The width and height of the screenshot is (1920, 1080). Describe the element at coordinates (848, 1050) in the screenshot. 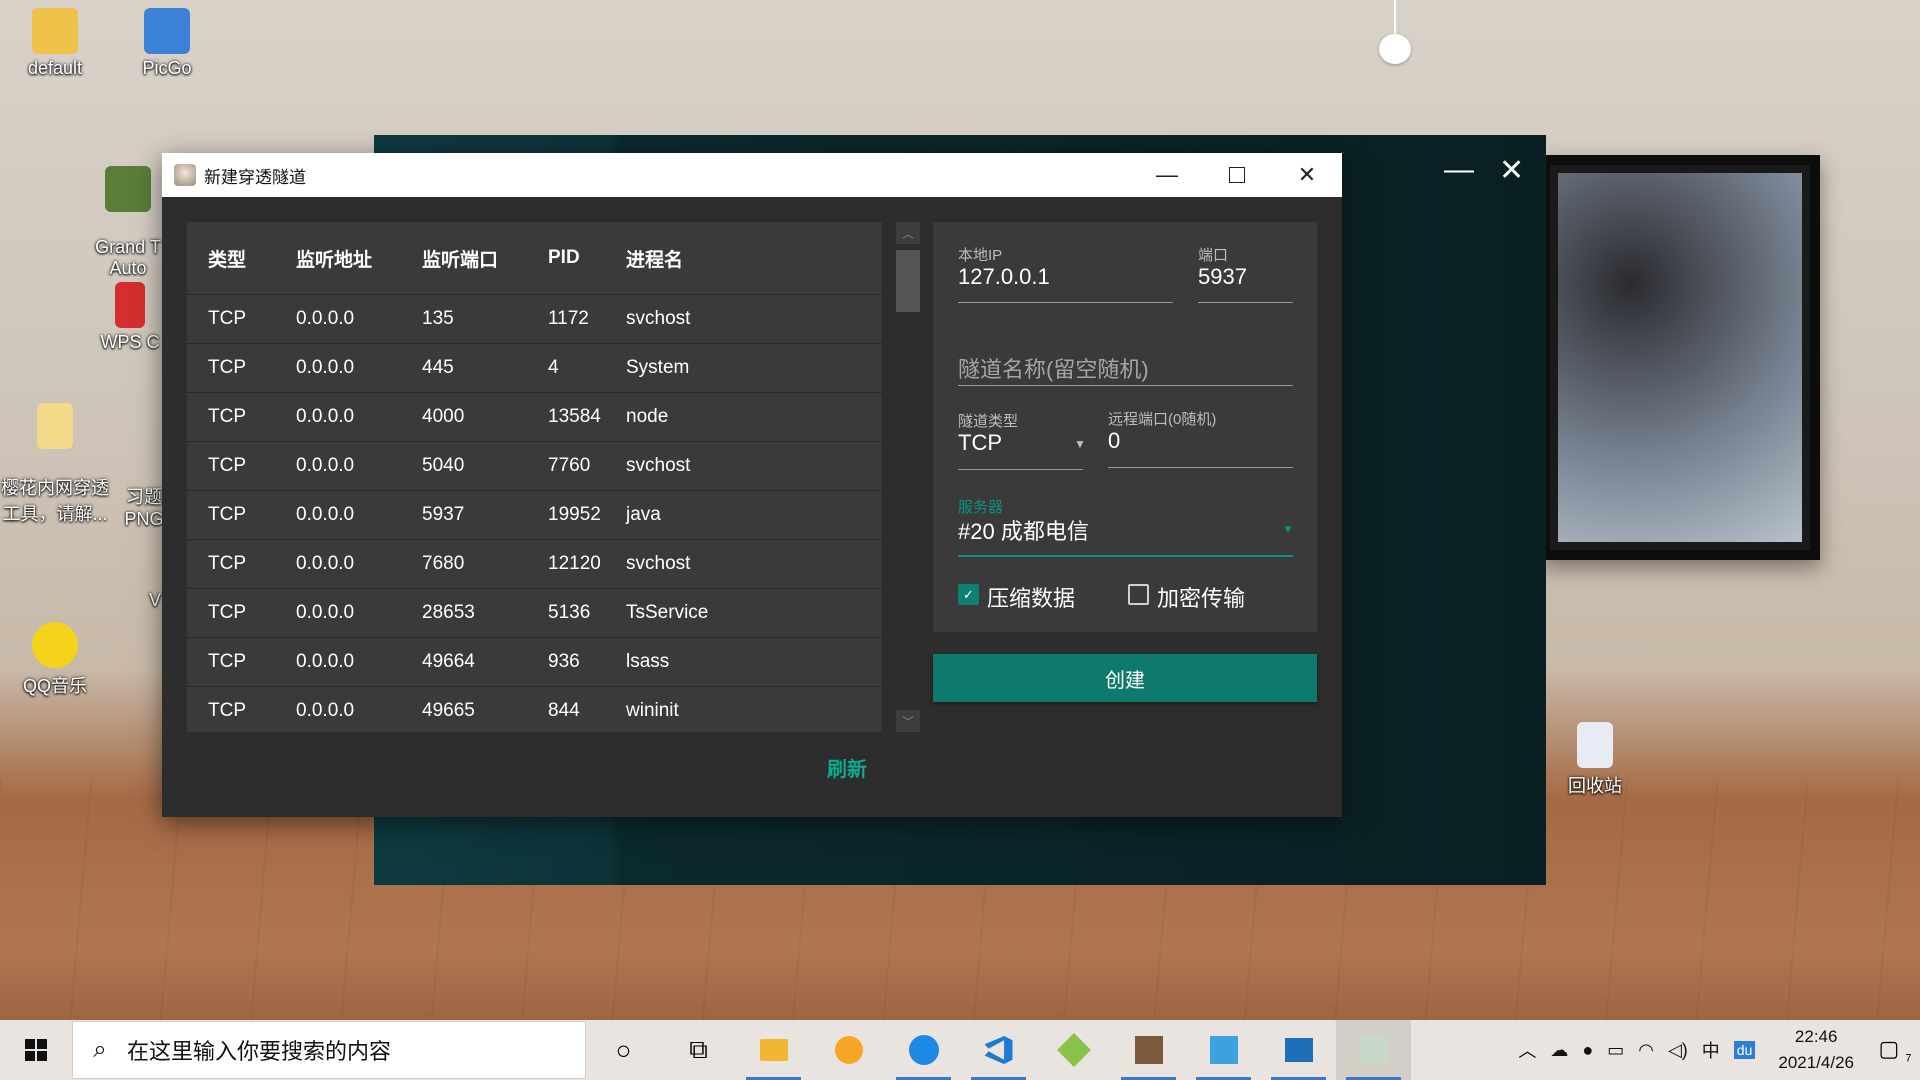

I see `browser-icon` at that location.